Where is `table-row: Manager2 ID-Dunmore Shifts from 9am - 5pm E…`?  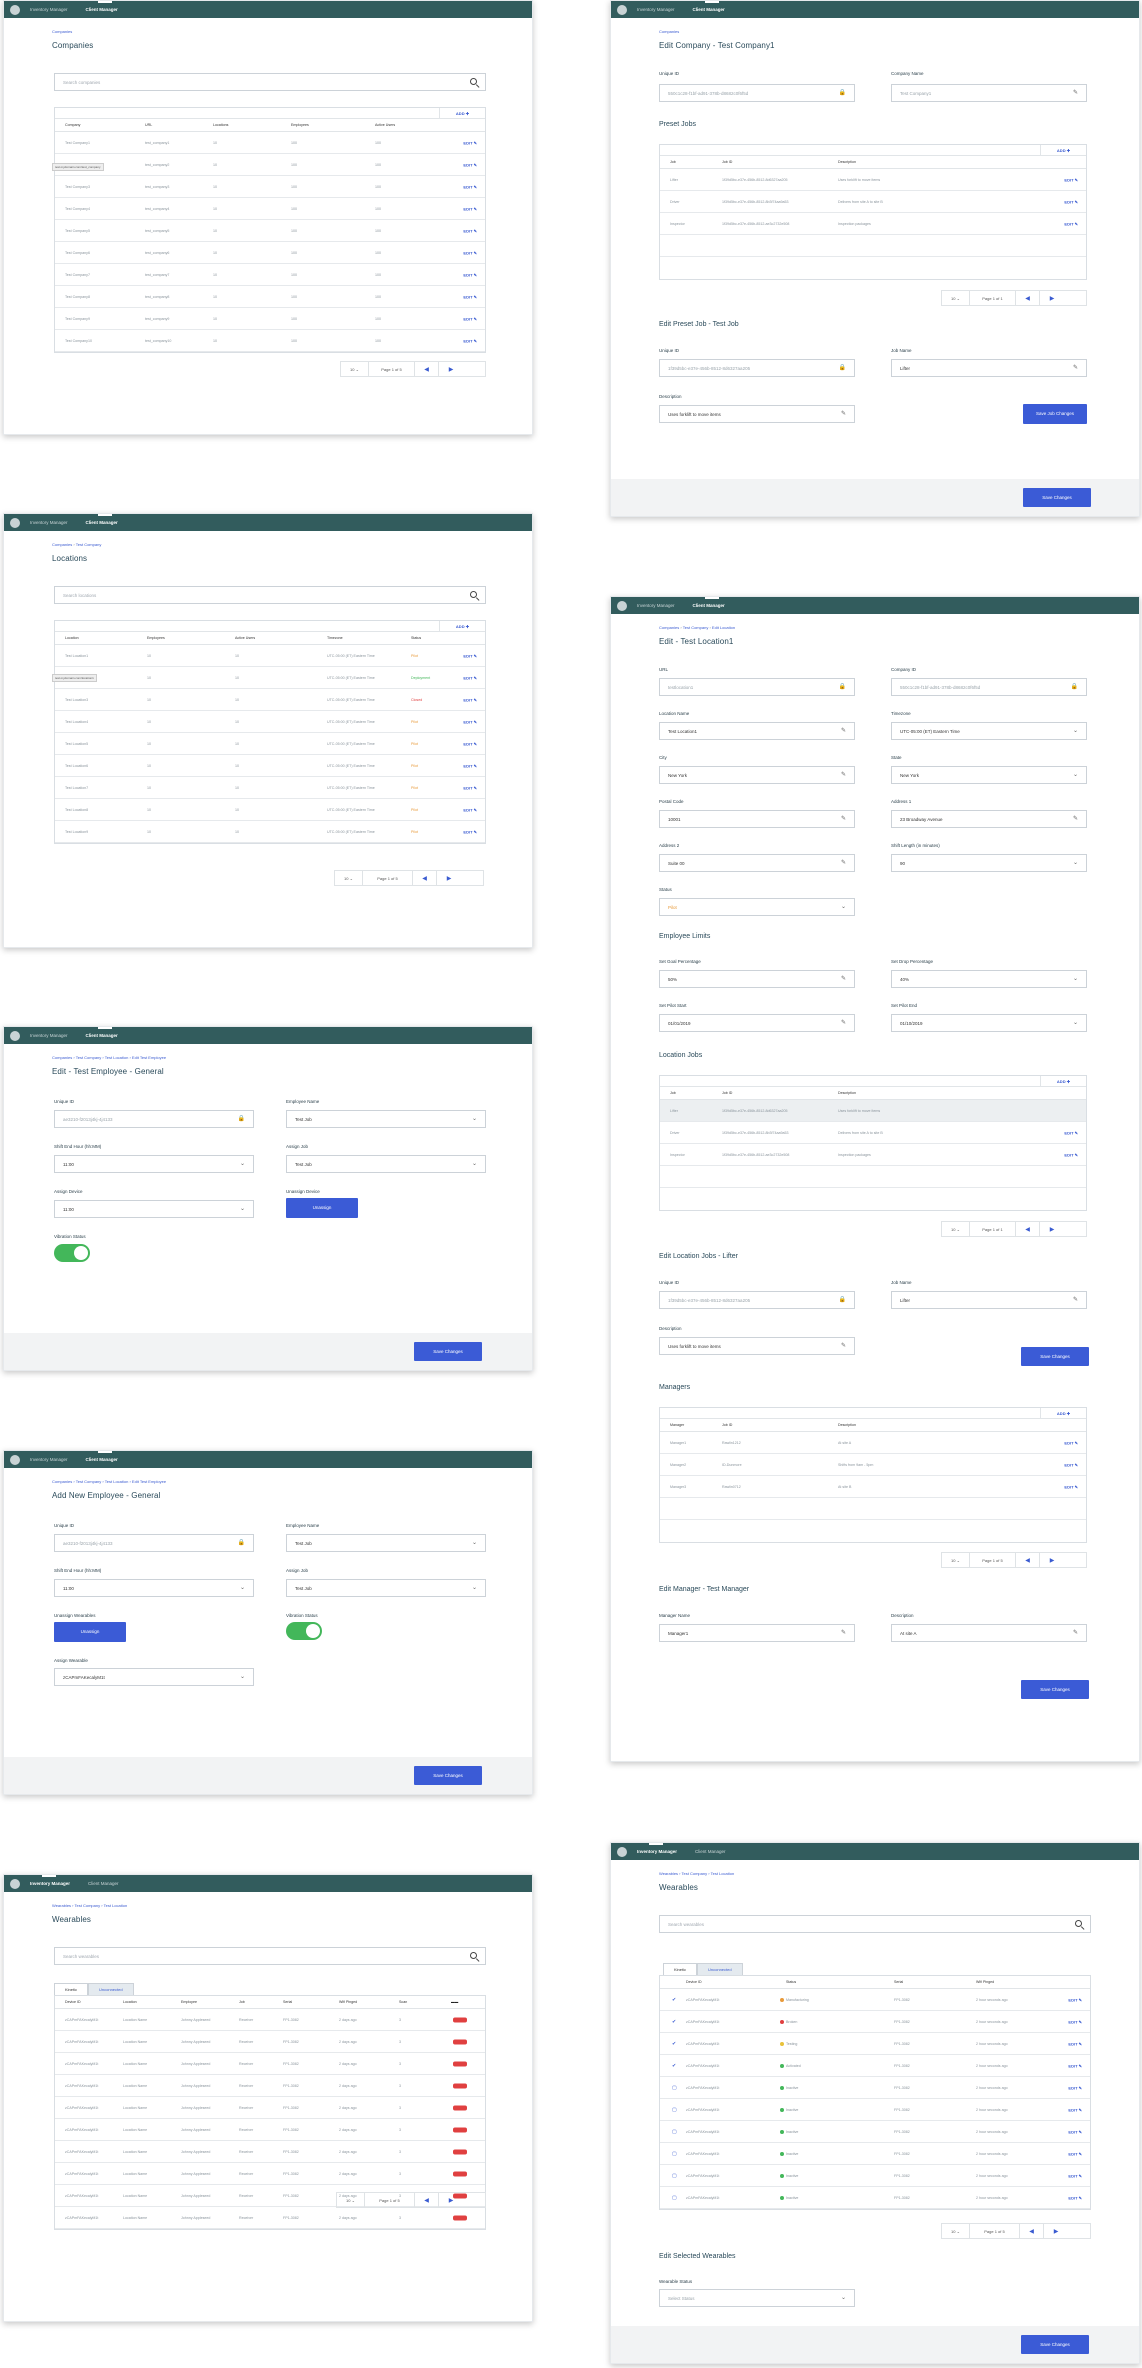 table-row: Manager2 ID-Dunmore Shifts from 9am - 5pm E… is located at coordinates (873, 1465).